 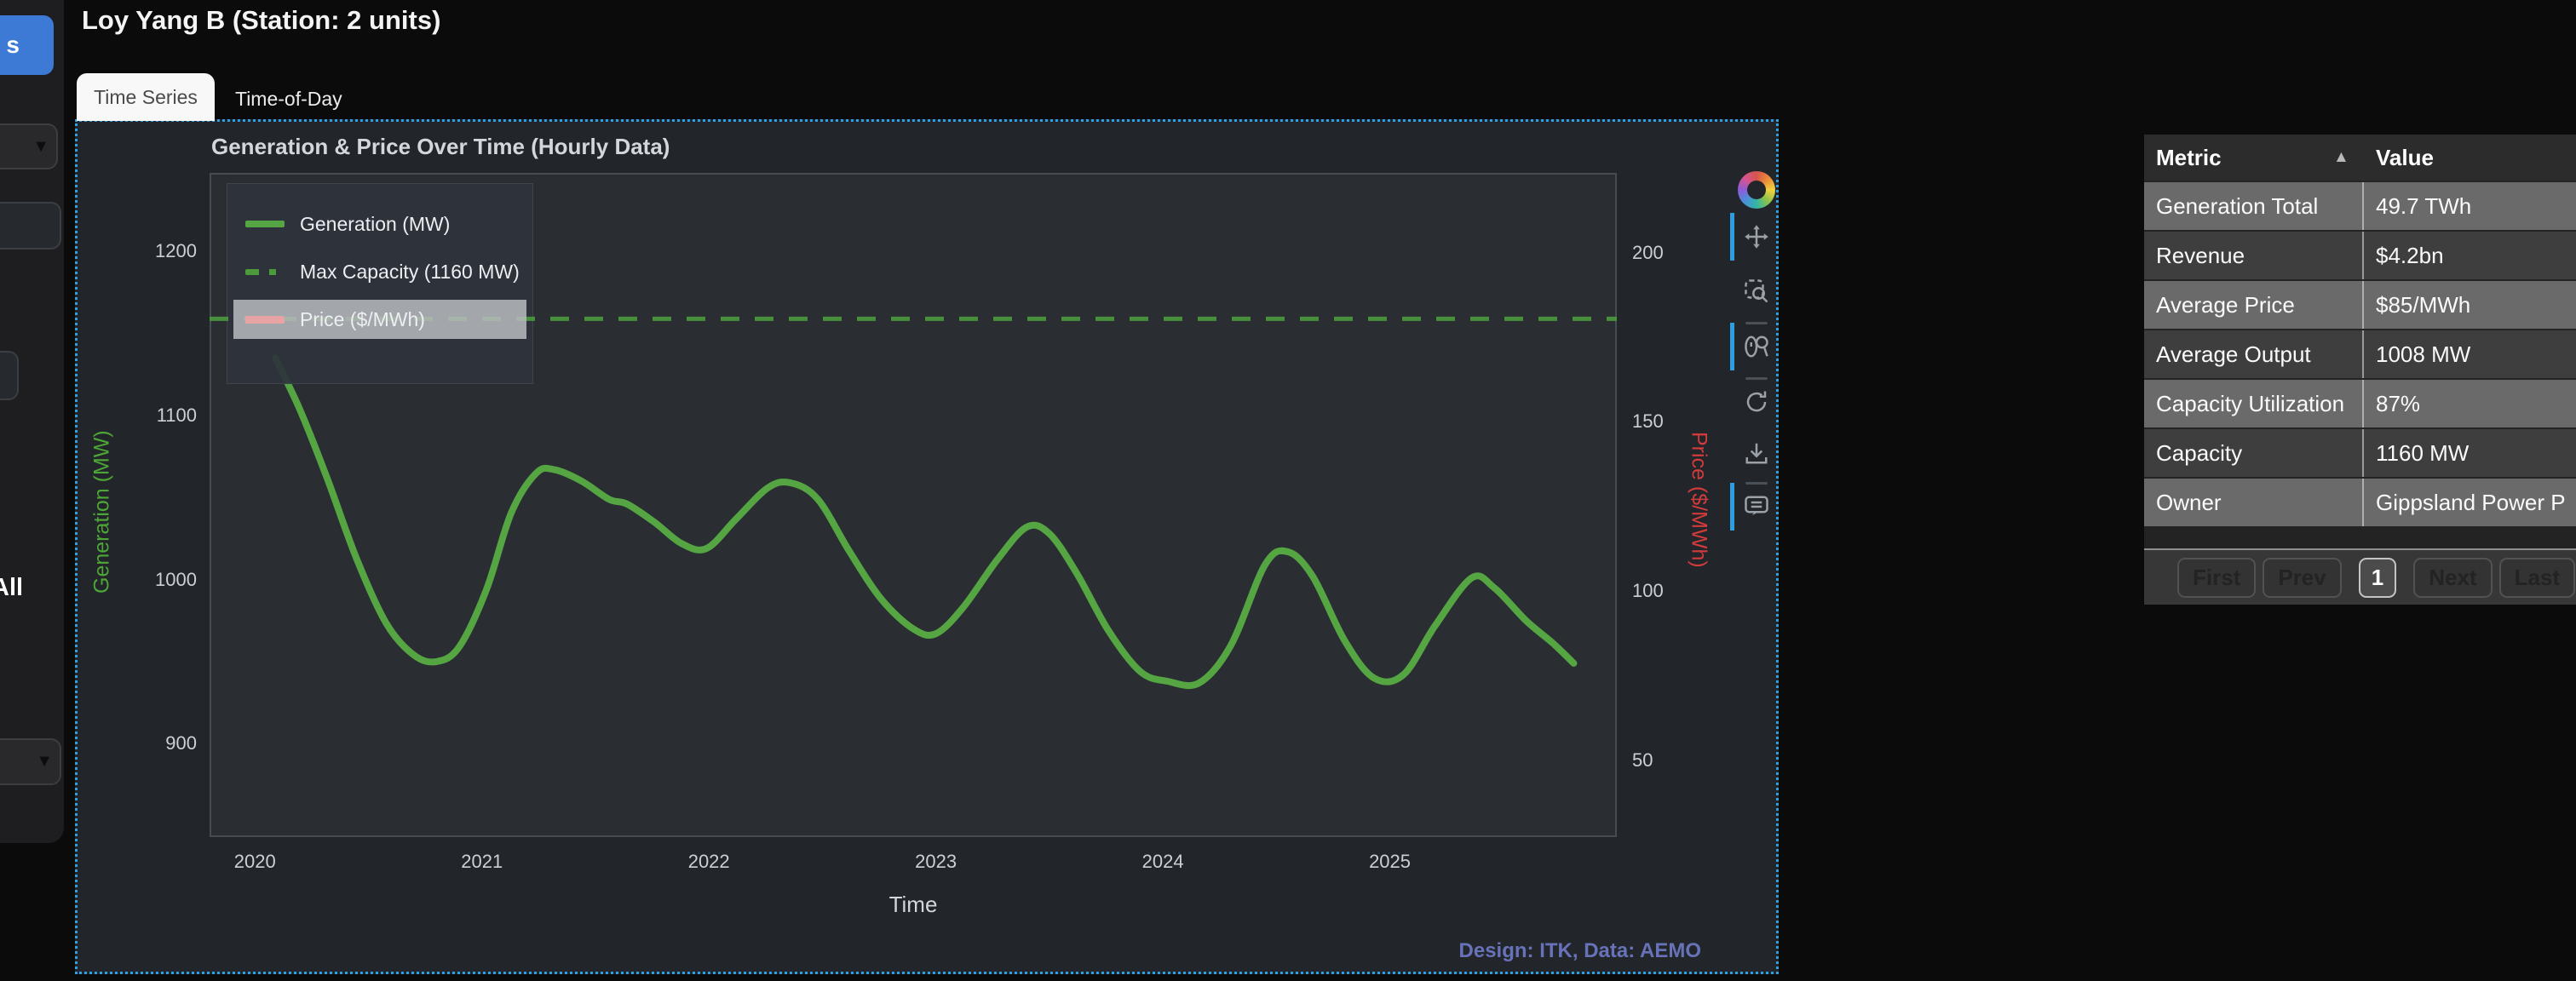 What do you see at coordinates (2423, 452) in the screenshot?
I see `value-cell: 1160 MW` at bounding box center [2423, 452].